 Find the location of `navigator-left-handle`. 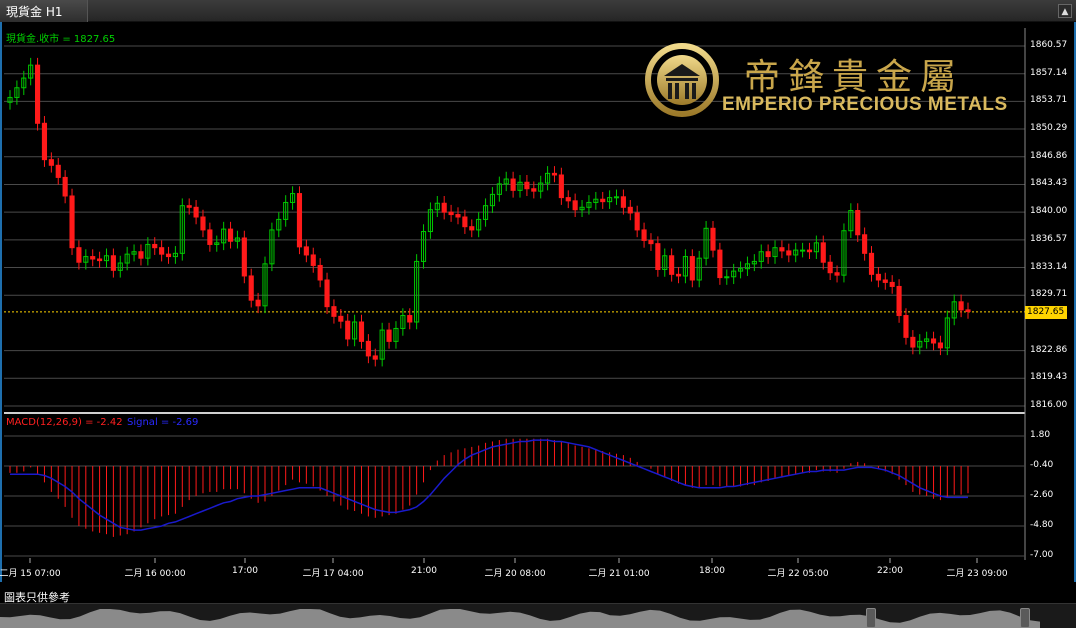

navigator-left-handle is located at coordinates (871, 618).